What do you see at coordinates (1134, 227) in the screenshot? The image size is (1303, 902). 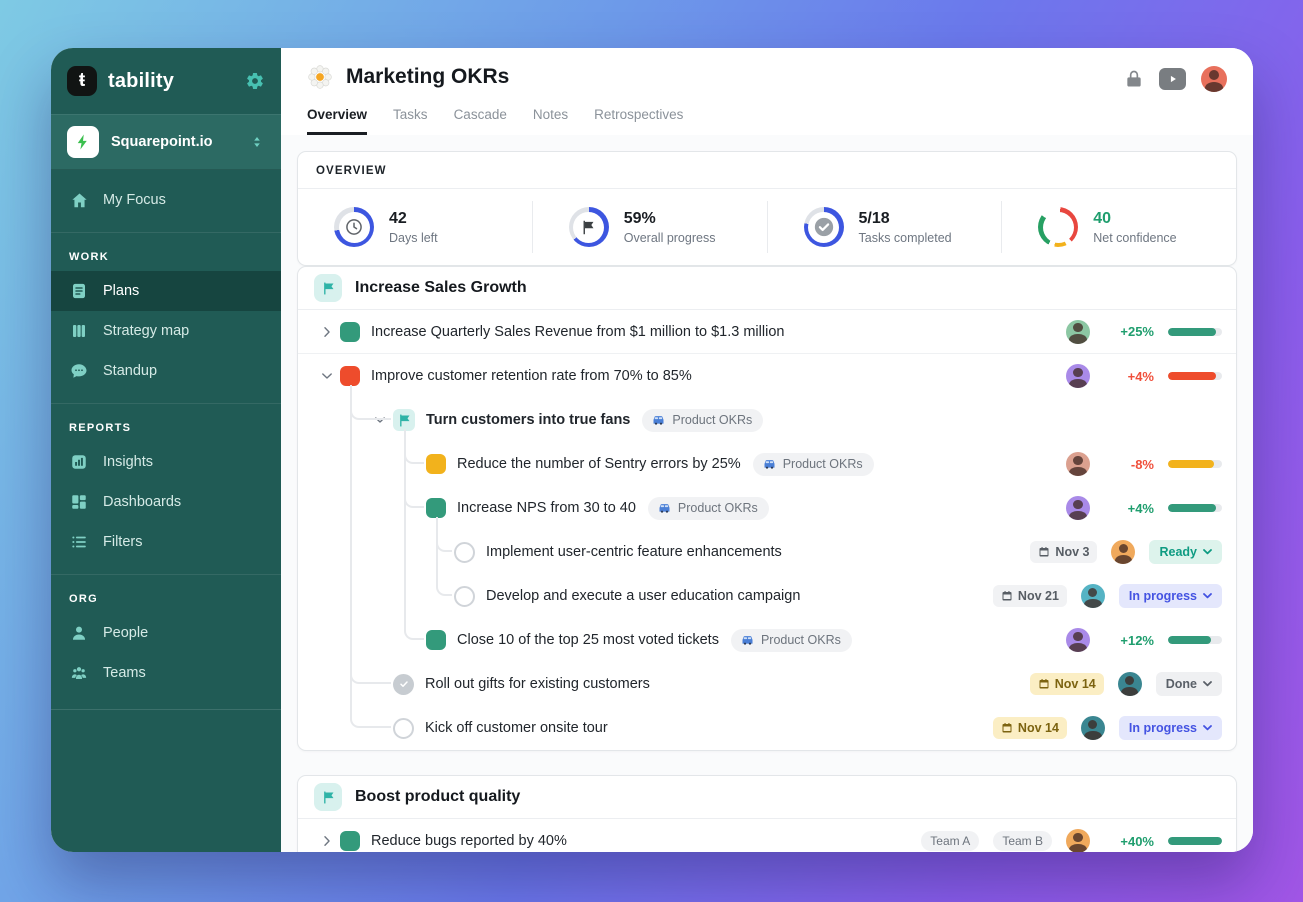 I see `metric-text: 40 Net confidence` at bounding box center [1134, 227].